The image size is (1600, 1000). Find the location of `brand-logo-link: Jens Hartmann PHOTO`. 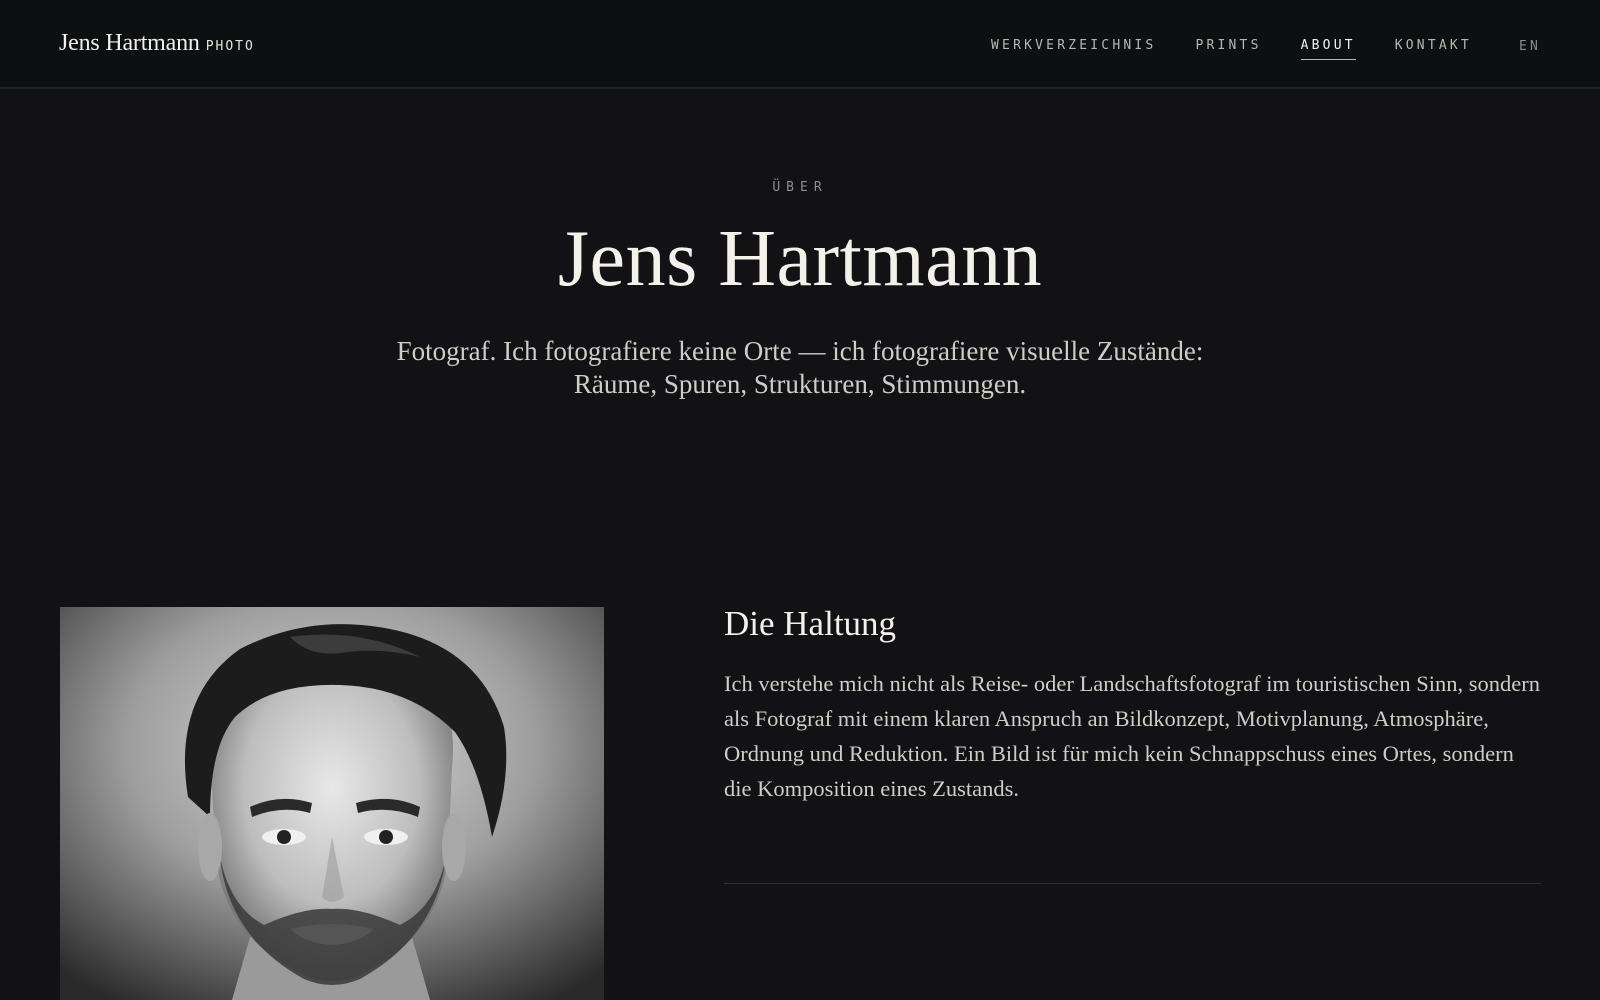

brand-logo-link: Jens Hartmann PHOTO is located at coordinates (157, 43).